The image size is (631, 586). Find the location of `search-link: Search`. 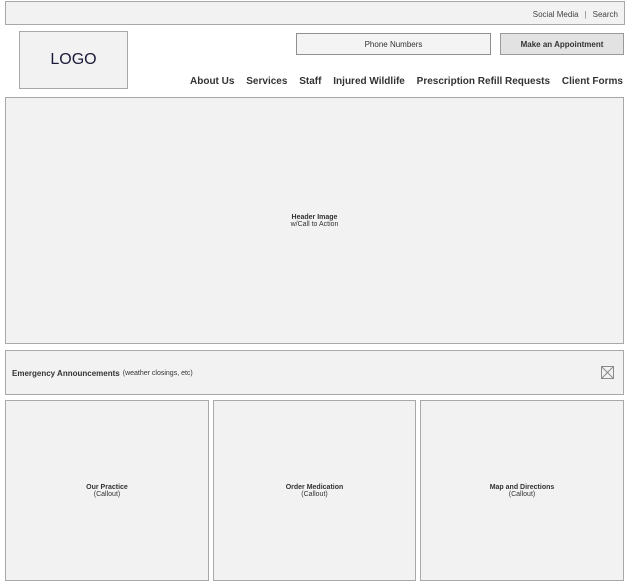

search-link: Search is located at coordinates (605, 14).